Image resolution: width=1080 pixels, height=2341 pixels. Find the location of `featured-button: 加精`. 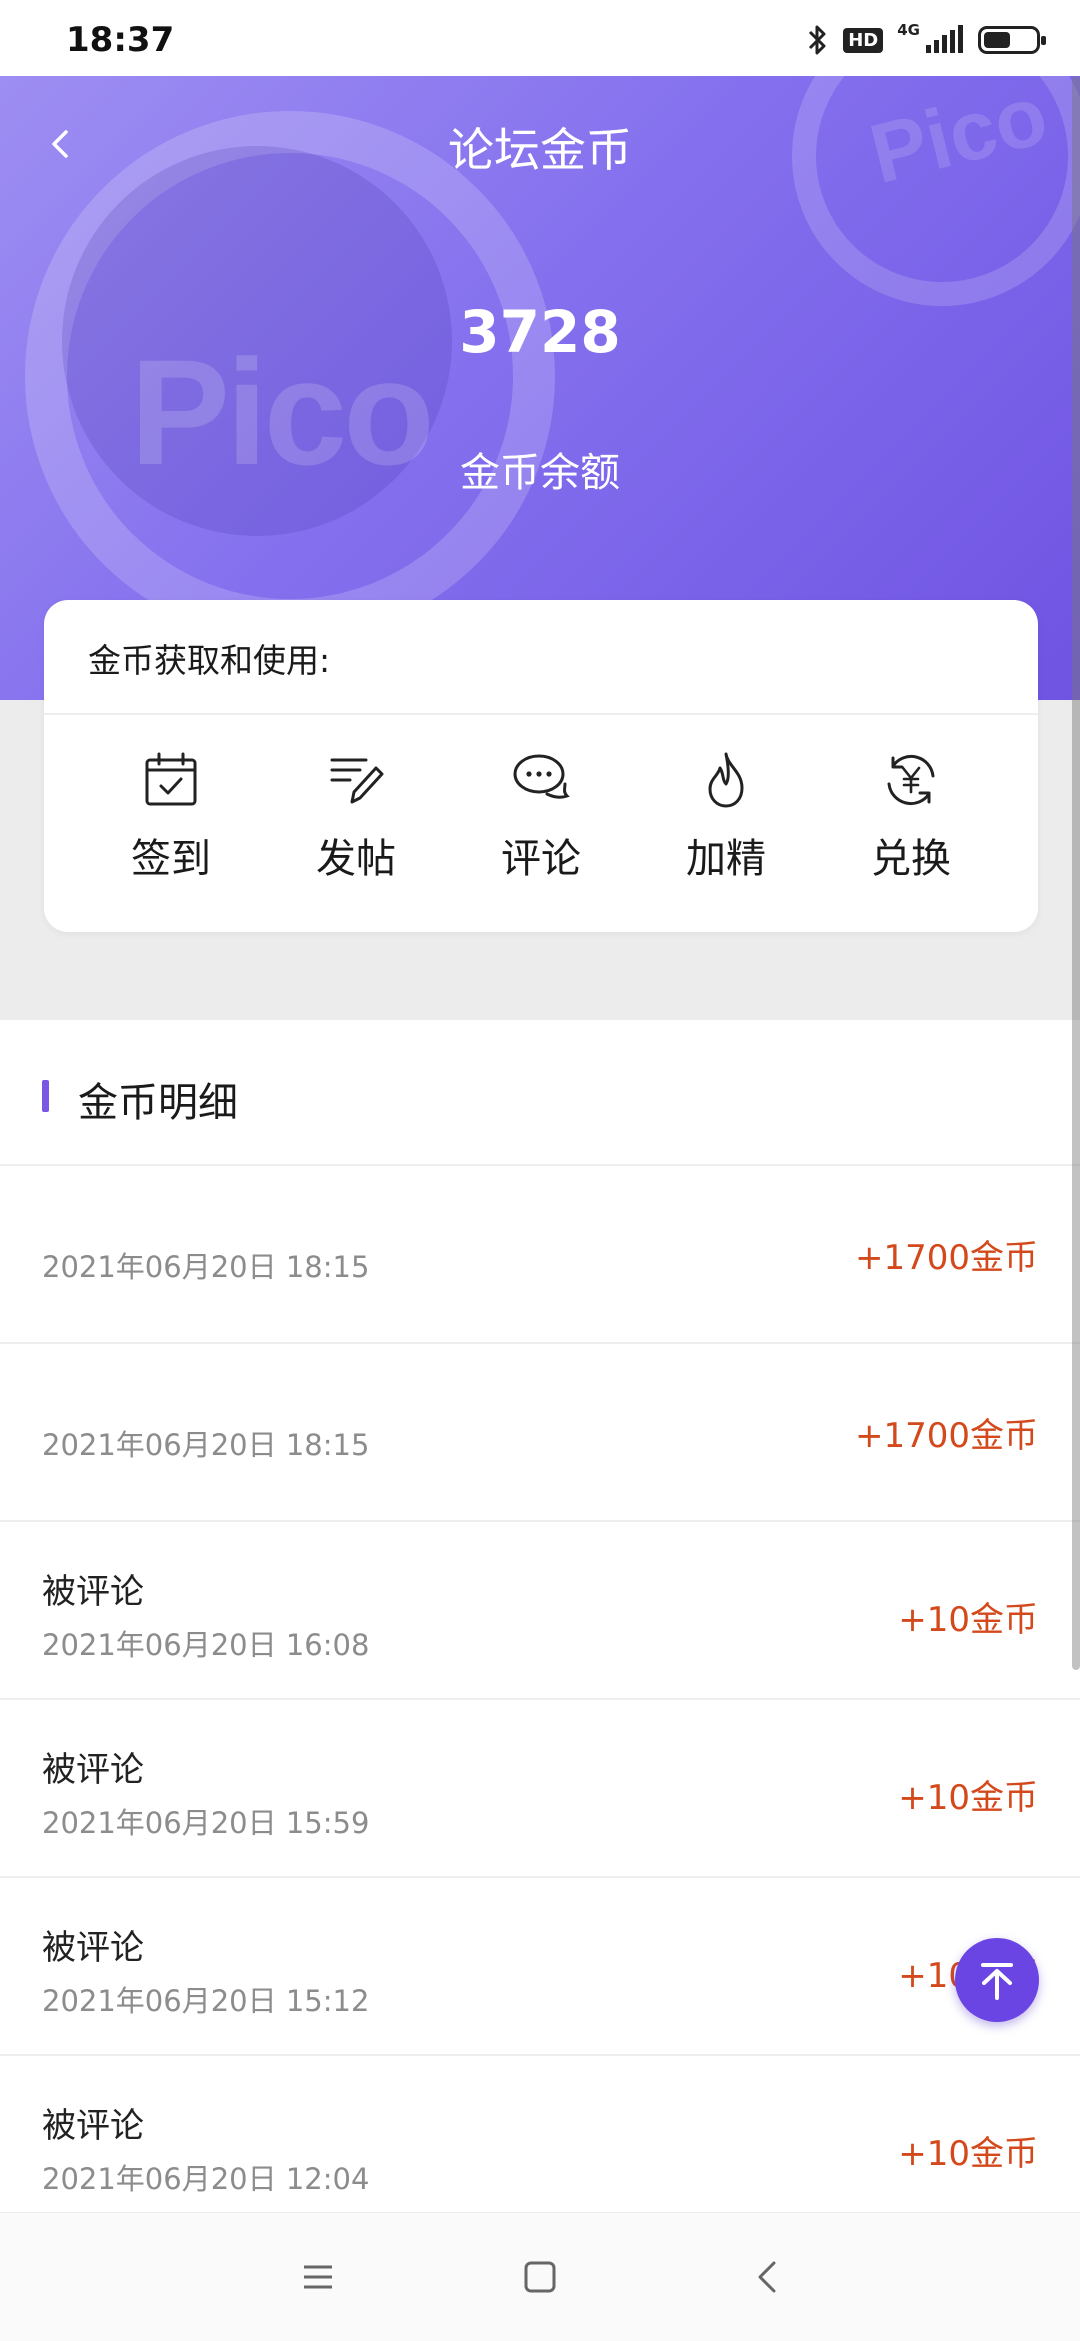

featured-button: 加精 is located at coordinates (726, 823).